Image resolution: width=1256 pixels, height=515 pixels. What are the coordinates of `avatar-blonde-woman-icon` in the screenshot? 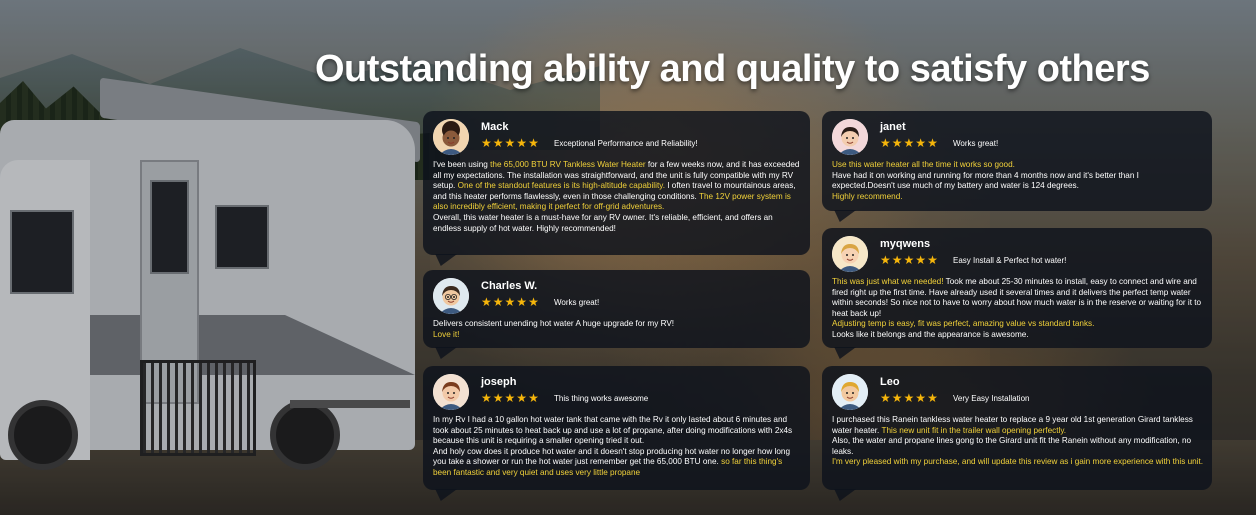 It's located at (850, 254).